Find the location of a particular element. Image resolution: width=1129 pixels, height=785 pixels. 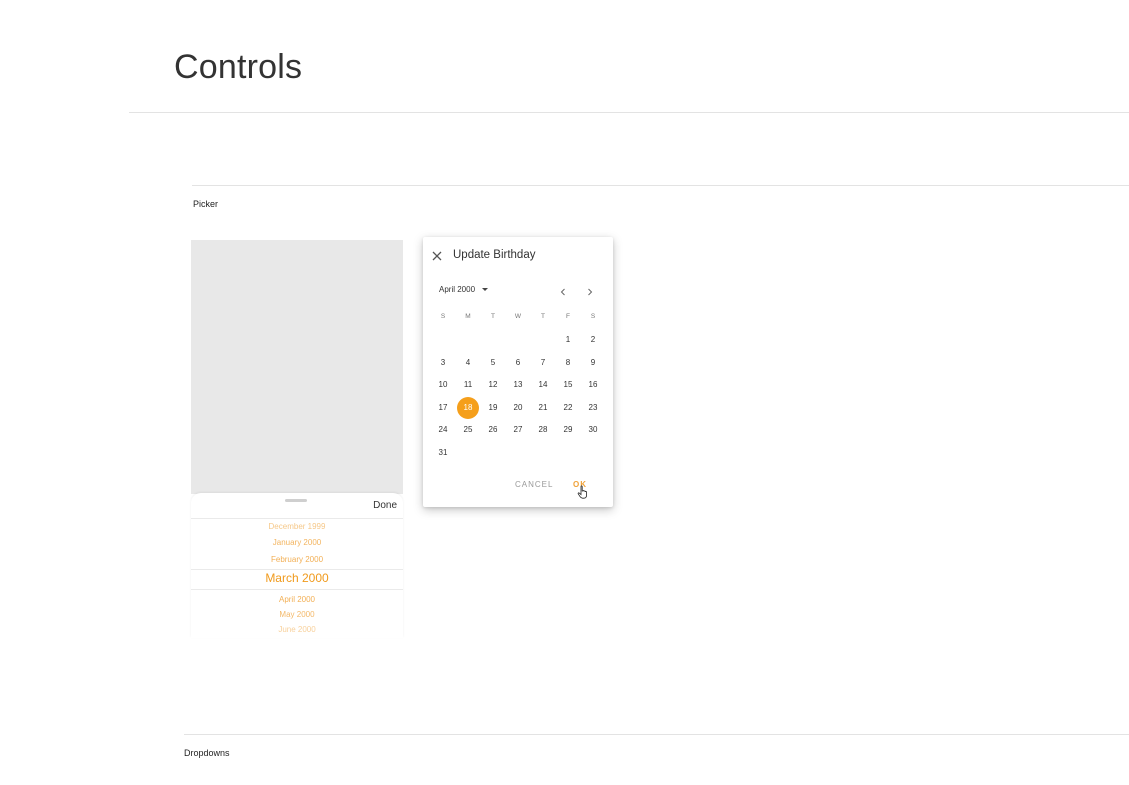

month-year-label: April 2000 is located at coordinates (457, 289).